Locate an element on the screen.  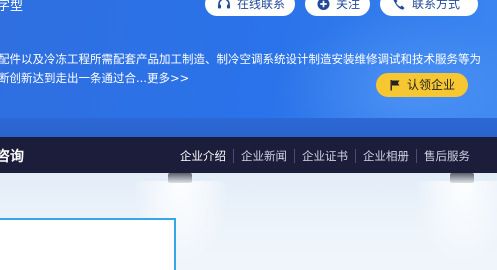
company-navbar: 咨询 企业介绍 企业新闻 企业证书 企业相册 售后服务 is located at coordinates (248, 155).